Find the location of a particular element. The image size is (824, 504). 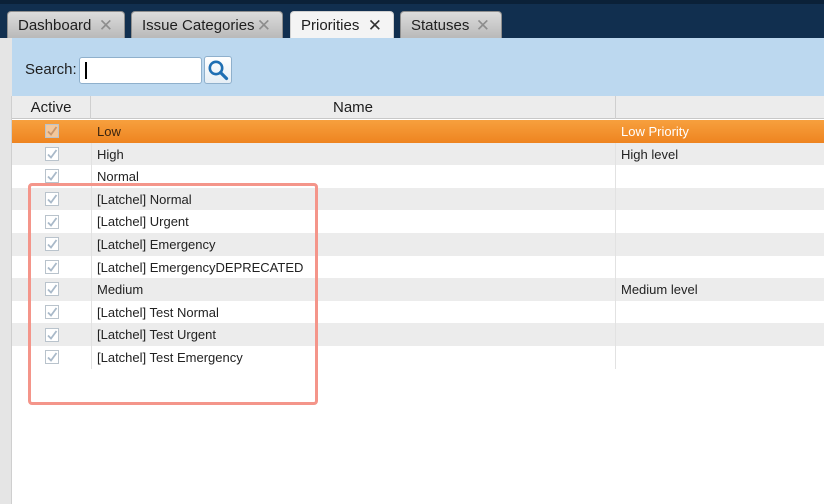

tab-priorities: Priorities ✕ is located at coordinates (342, 25).